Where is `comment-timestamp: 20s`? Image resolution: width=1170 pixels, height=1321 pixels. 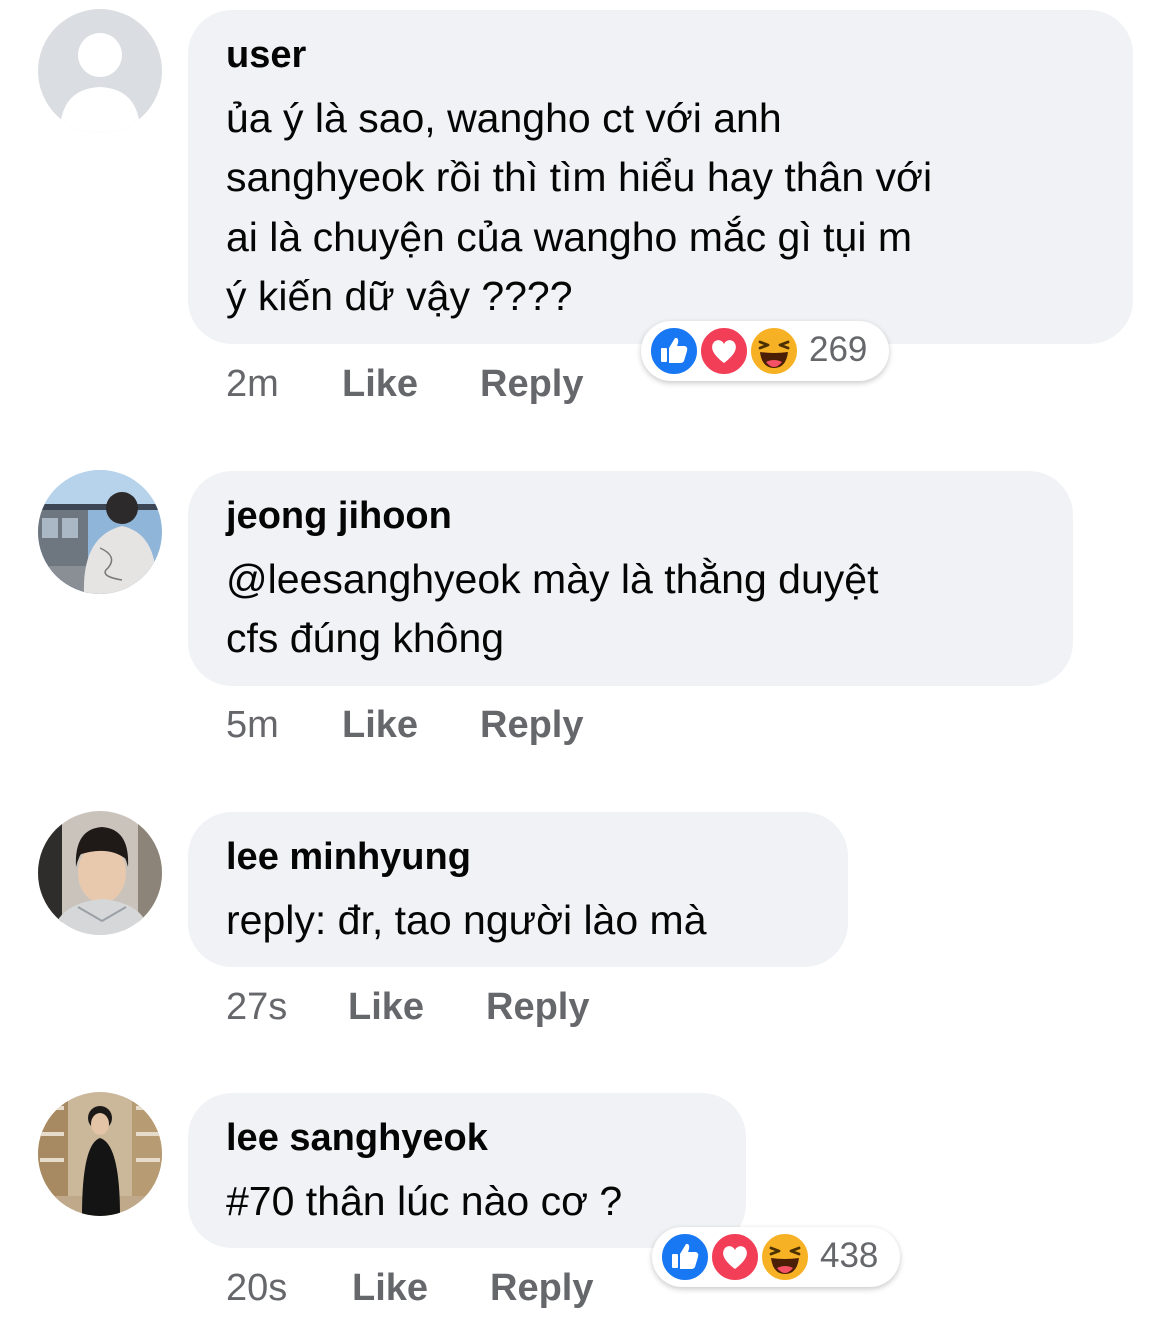 comment-timestamp: 20s is located at coordinates (257, 1288).